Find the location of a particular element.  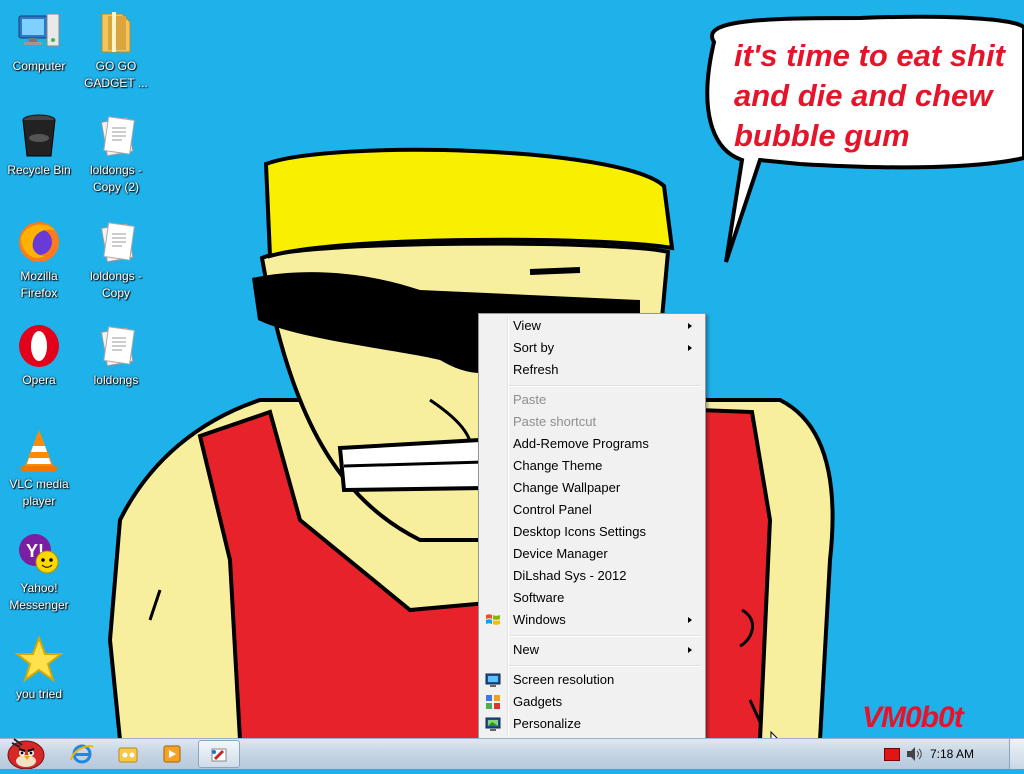

computer-icon is located at coordinates (39, 32).